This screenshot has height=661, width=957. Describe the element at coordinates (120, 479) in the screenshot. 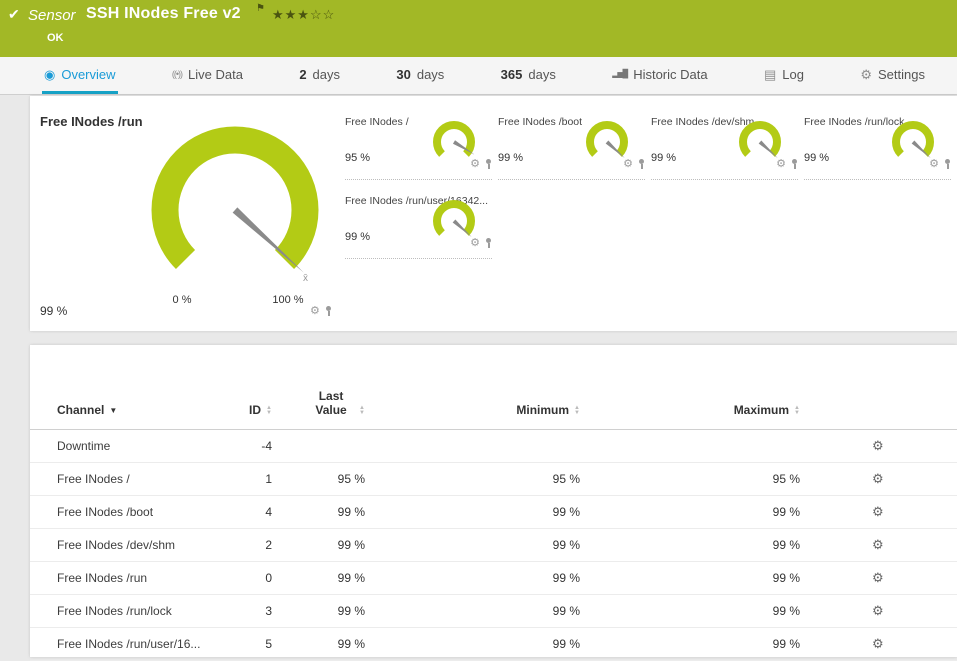

I see `channel-name: Free INodes /` at that location.